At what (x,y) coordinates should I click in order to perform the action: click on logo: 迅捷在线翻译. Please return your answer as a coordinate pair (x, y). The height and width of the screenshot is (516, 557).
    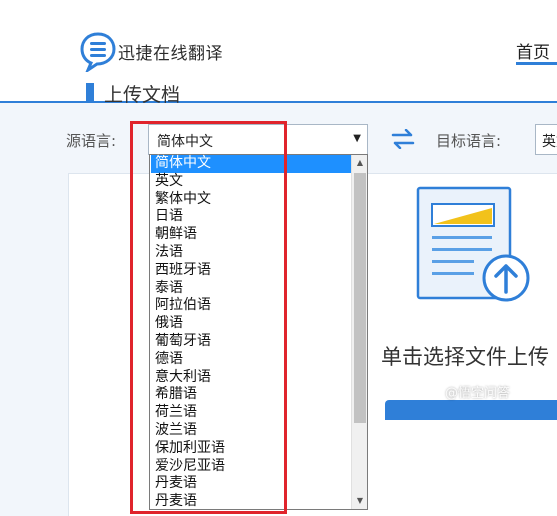
    Looking at the image, I should click on (151, 51).